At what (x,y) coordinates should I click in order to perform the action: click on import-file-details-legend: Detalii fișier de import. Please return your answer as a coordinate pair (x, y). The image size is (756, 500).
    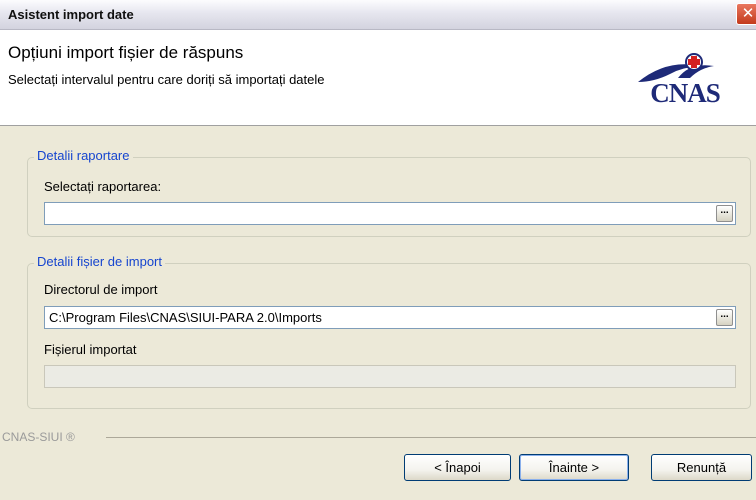
    Looking at the image, I should click on (99, 261).